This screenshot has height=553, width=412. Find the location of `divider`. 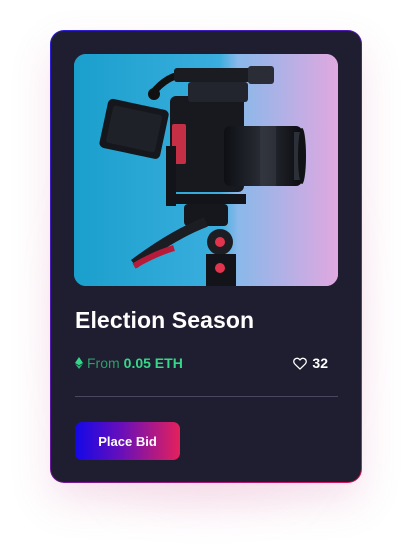

divider is located at coordinates (206, 396).